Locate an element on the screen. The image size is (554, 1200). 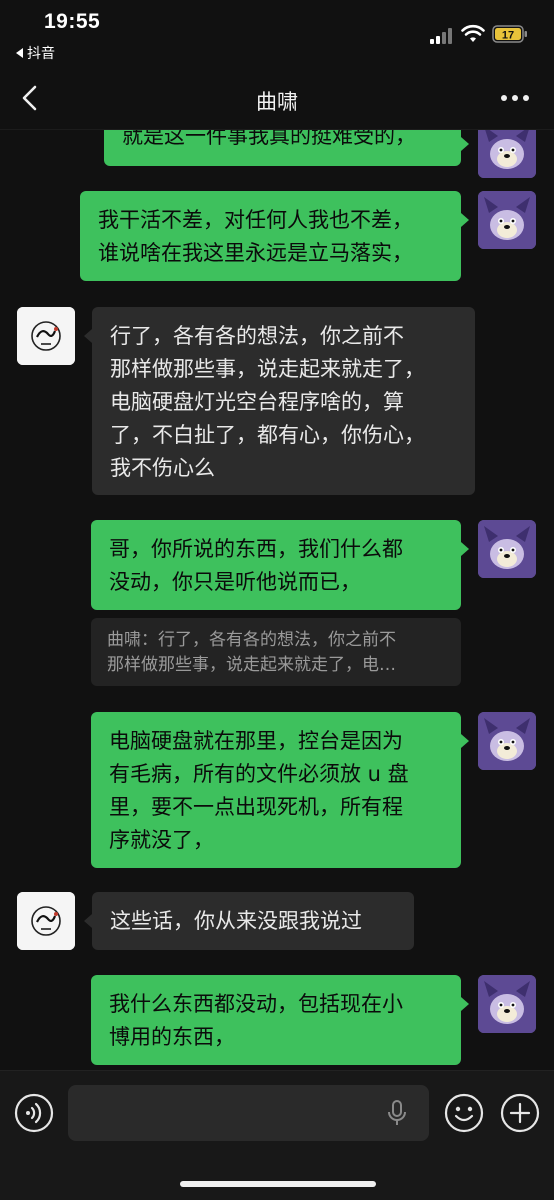
message-bubble-me: 我干活不差，对任何人我也不差， 谁说啥在我这里永远是立马落实， is located at coordinates (270, 236).